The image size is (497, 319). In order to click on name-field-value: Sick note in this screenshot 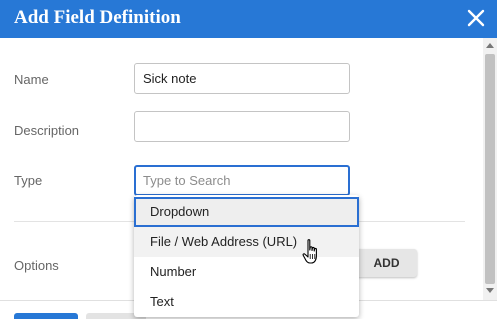, I will do `click(170, 78)`.